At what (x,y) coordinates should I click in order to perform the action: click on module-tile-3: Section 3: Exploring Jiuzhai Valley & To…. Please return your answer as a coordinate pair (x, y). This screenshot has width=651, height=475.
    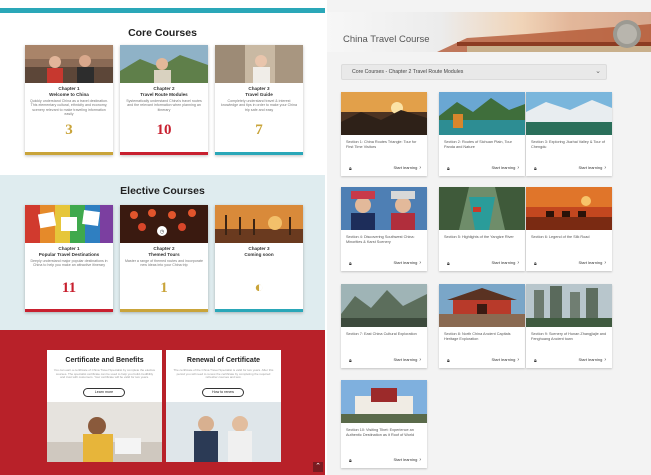
    Looking at the image, I should click on (569, 134).